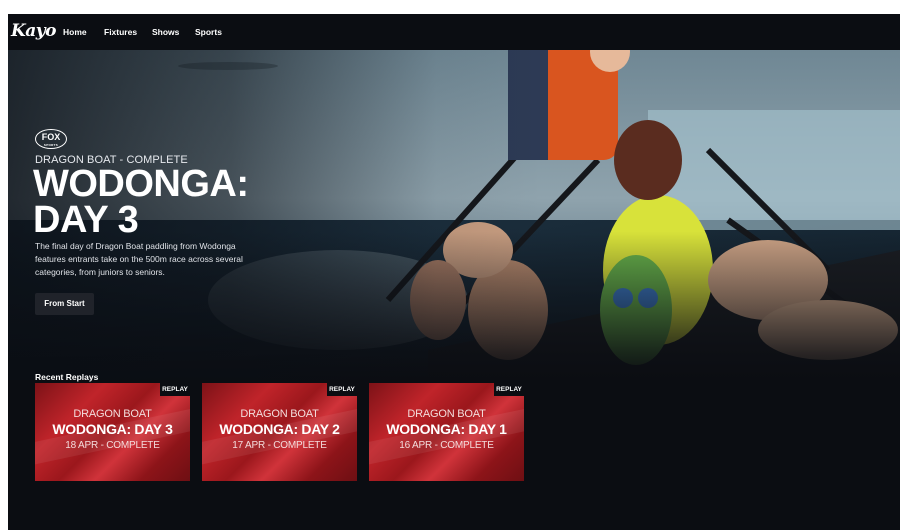  Describe the element at coordinates (141, 184) in the screenshot. I see `hero-title-line-1: WODONGA:` at that location.